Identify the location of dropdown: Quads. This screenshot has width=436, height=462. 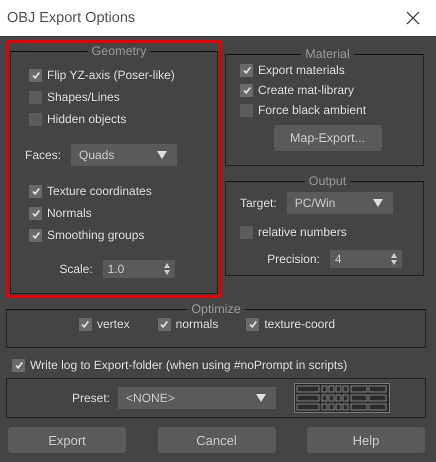
(124, 155).